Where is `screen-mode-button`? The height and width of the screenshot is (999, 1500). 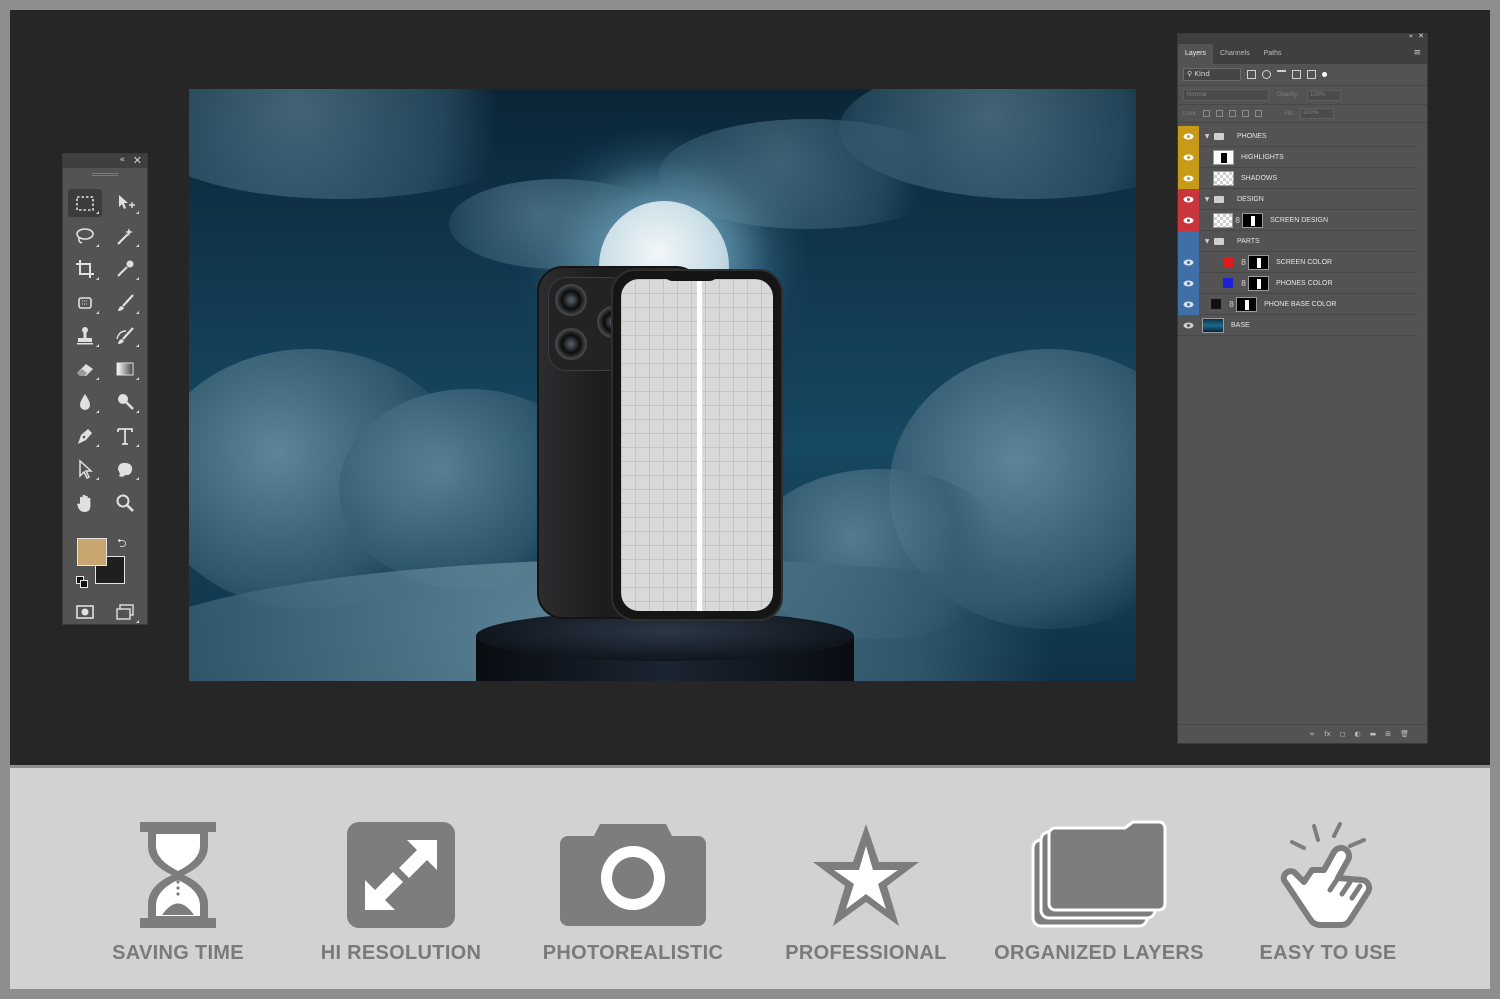 screen-mode-button is located at coordinates (125, 612).